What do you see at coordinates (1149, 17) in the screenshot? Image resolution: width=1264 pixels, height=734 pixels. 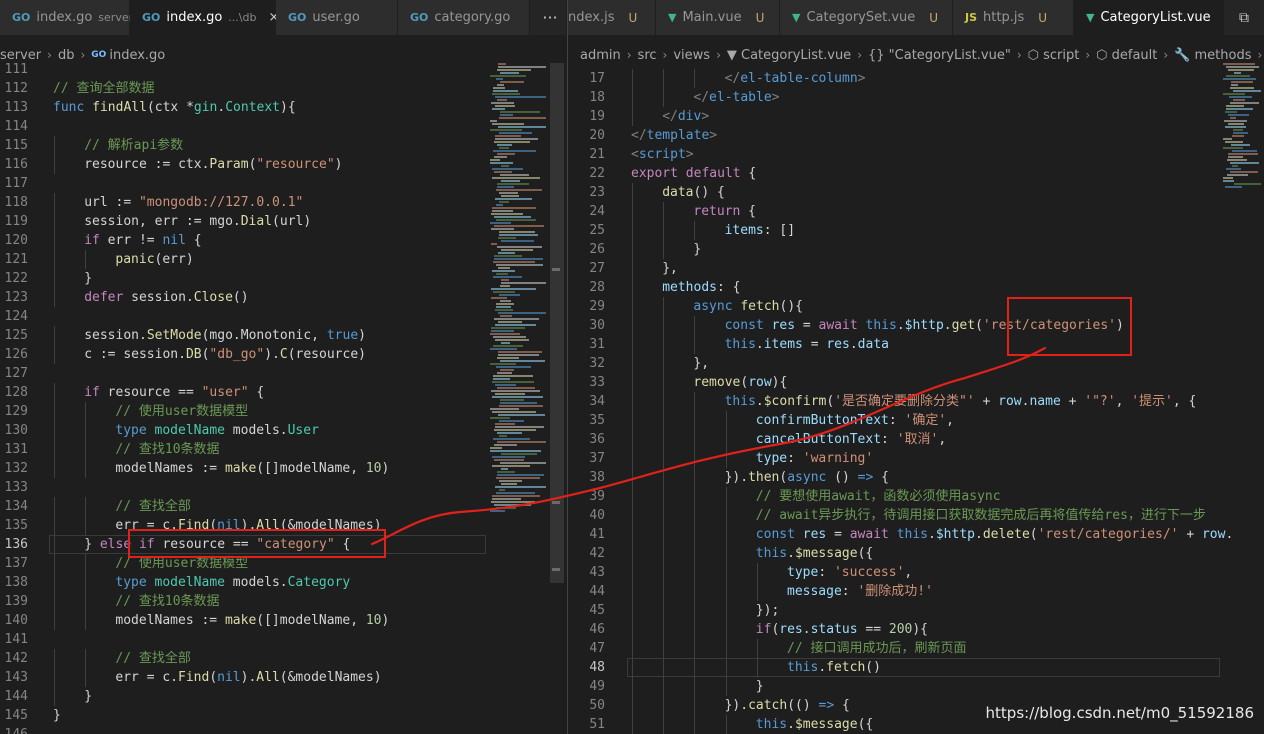 I see `tab-CategoryList-vue: ▼CategoryList.vueU×` at bounding box center [1149, 17].